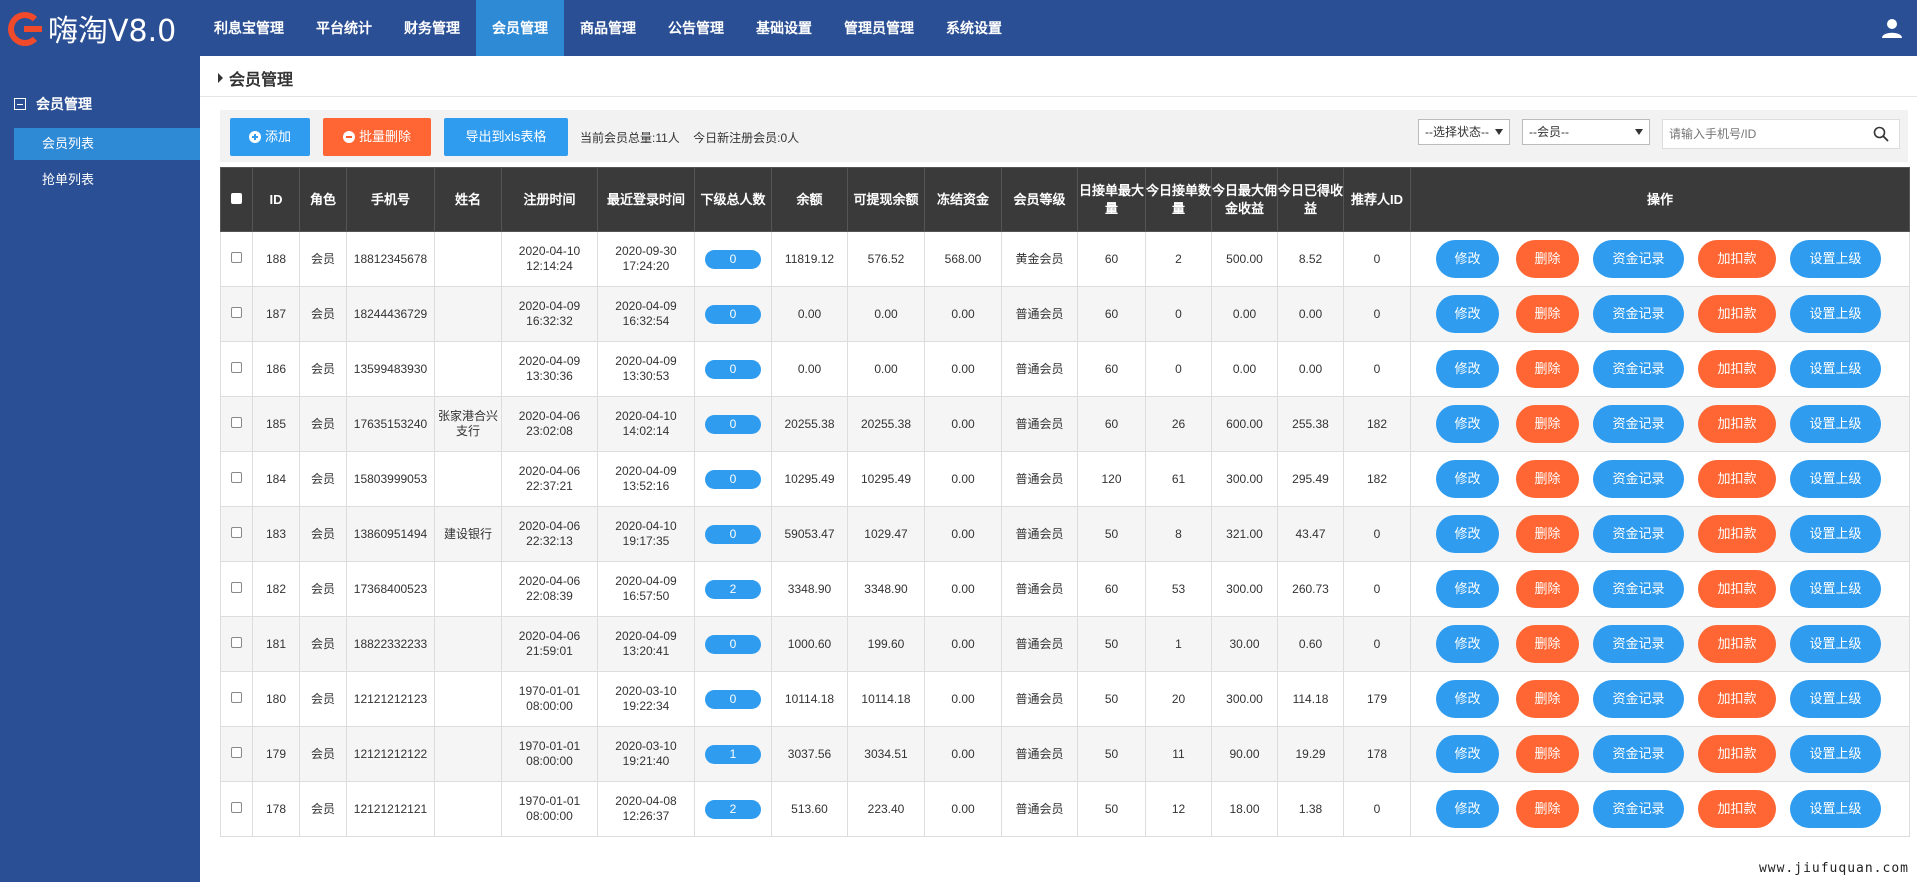  Describe the element at coordinates (53, 104) in the screenshot. I see `sidebar-group-member: 会员管理` at that location.